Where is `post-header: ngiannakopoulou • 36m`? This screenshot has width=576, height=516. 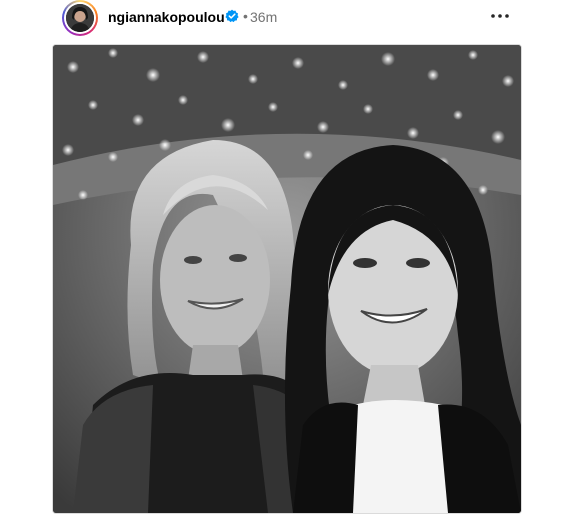
post-header: ngiannakopoulou • 36m is located at coordinates (290, 18).